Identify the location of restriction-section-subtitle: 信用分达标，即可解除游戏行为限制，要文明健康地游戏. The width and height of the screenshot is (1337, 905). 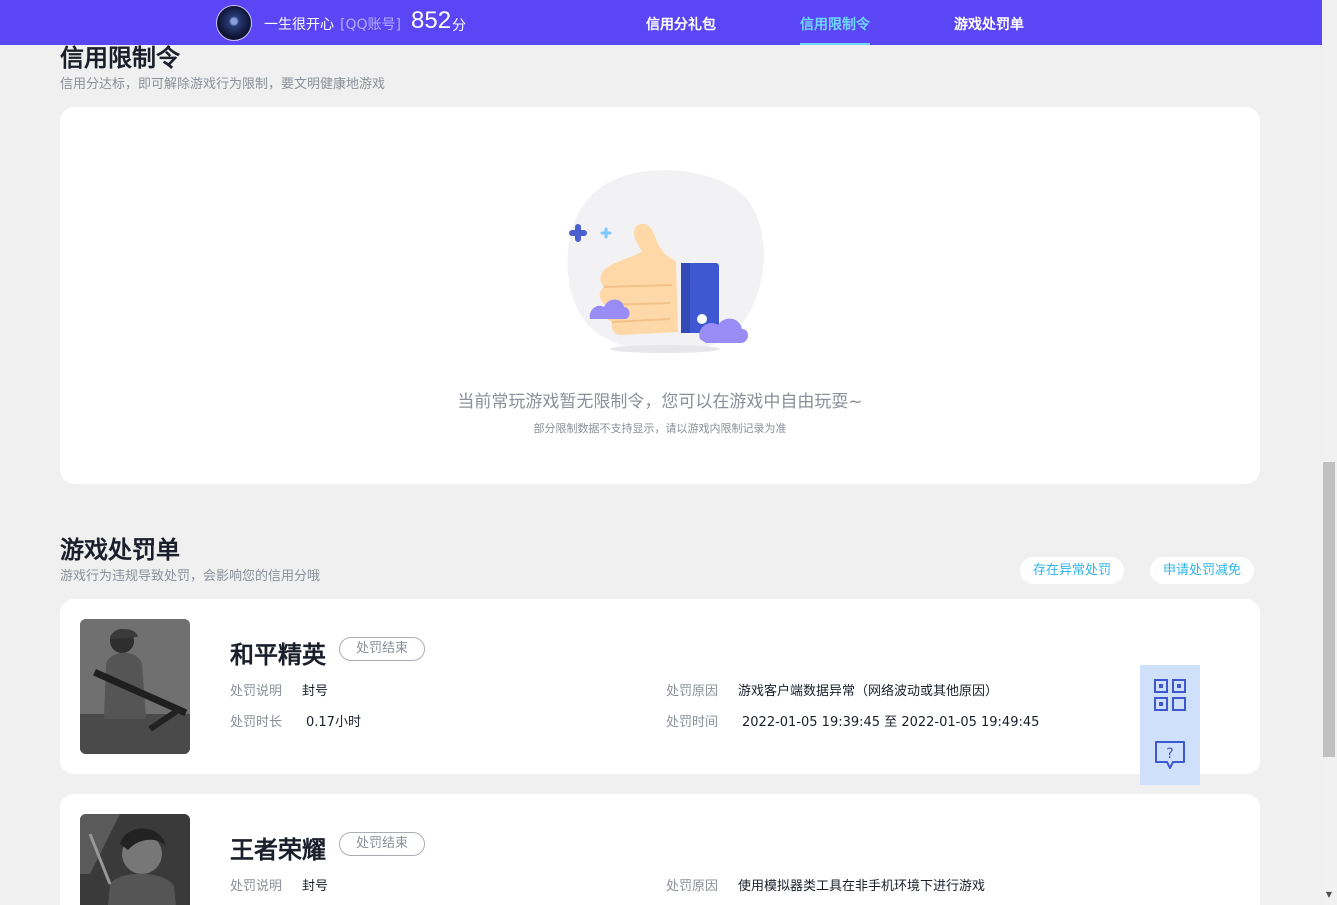
(223, 84).